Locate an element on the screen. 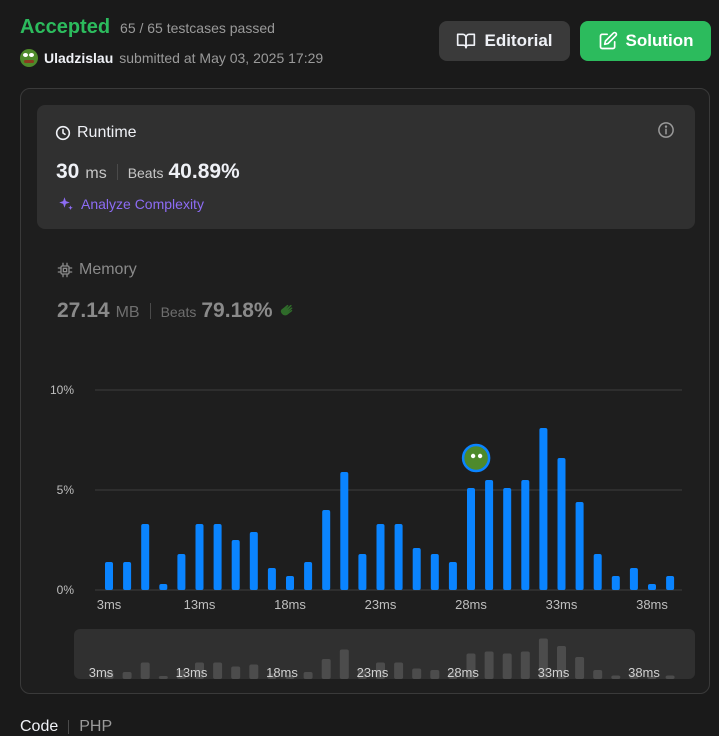 Image resolution: width=719 pixels, height=736 pixels. status-accepted: Accepted is located at coordinates (65, 27).